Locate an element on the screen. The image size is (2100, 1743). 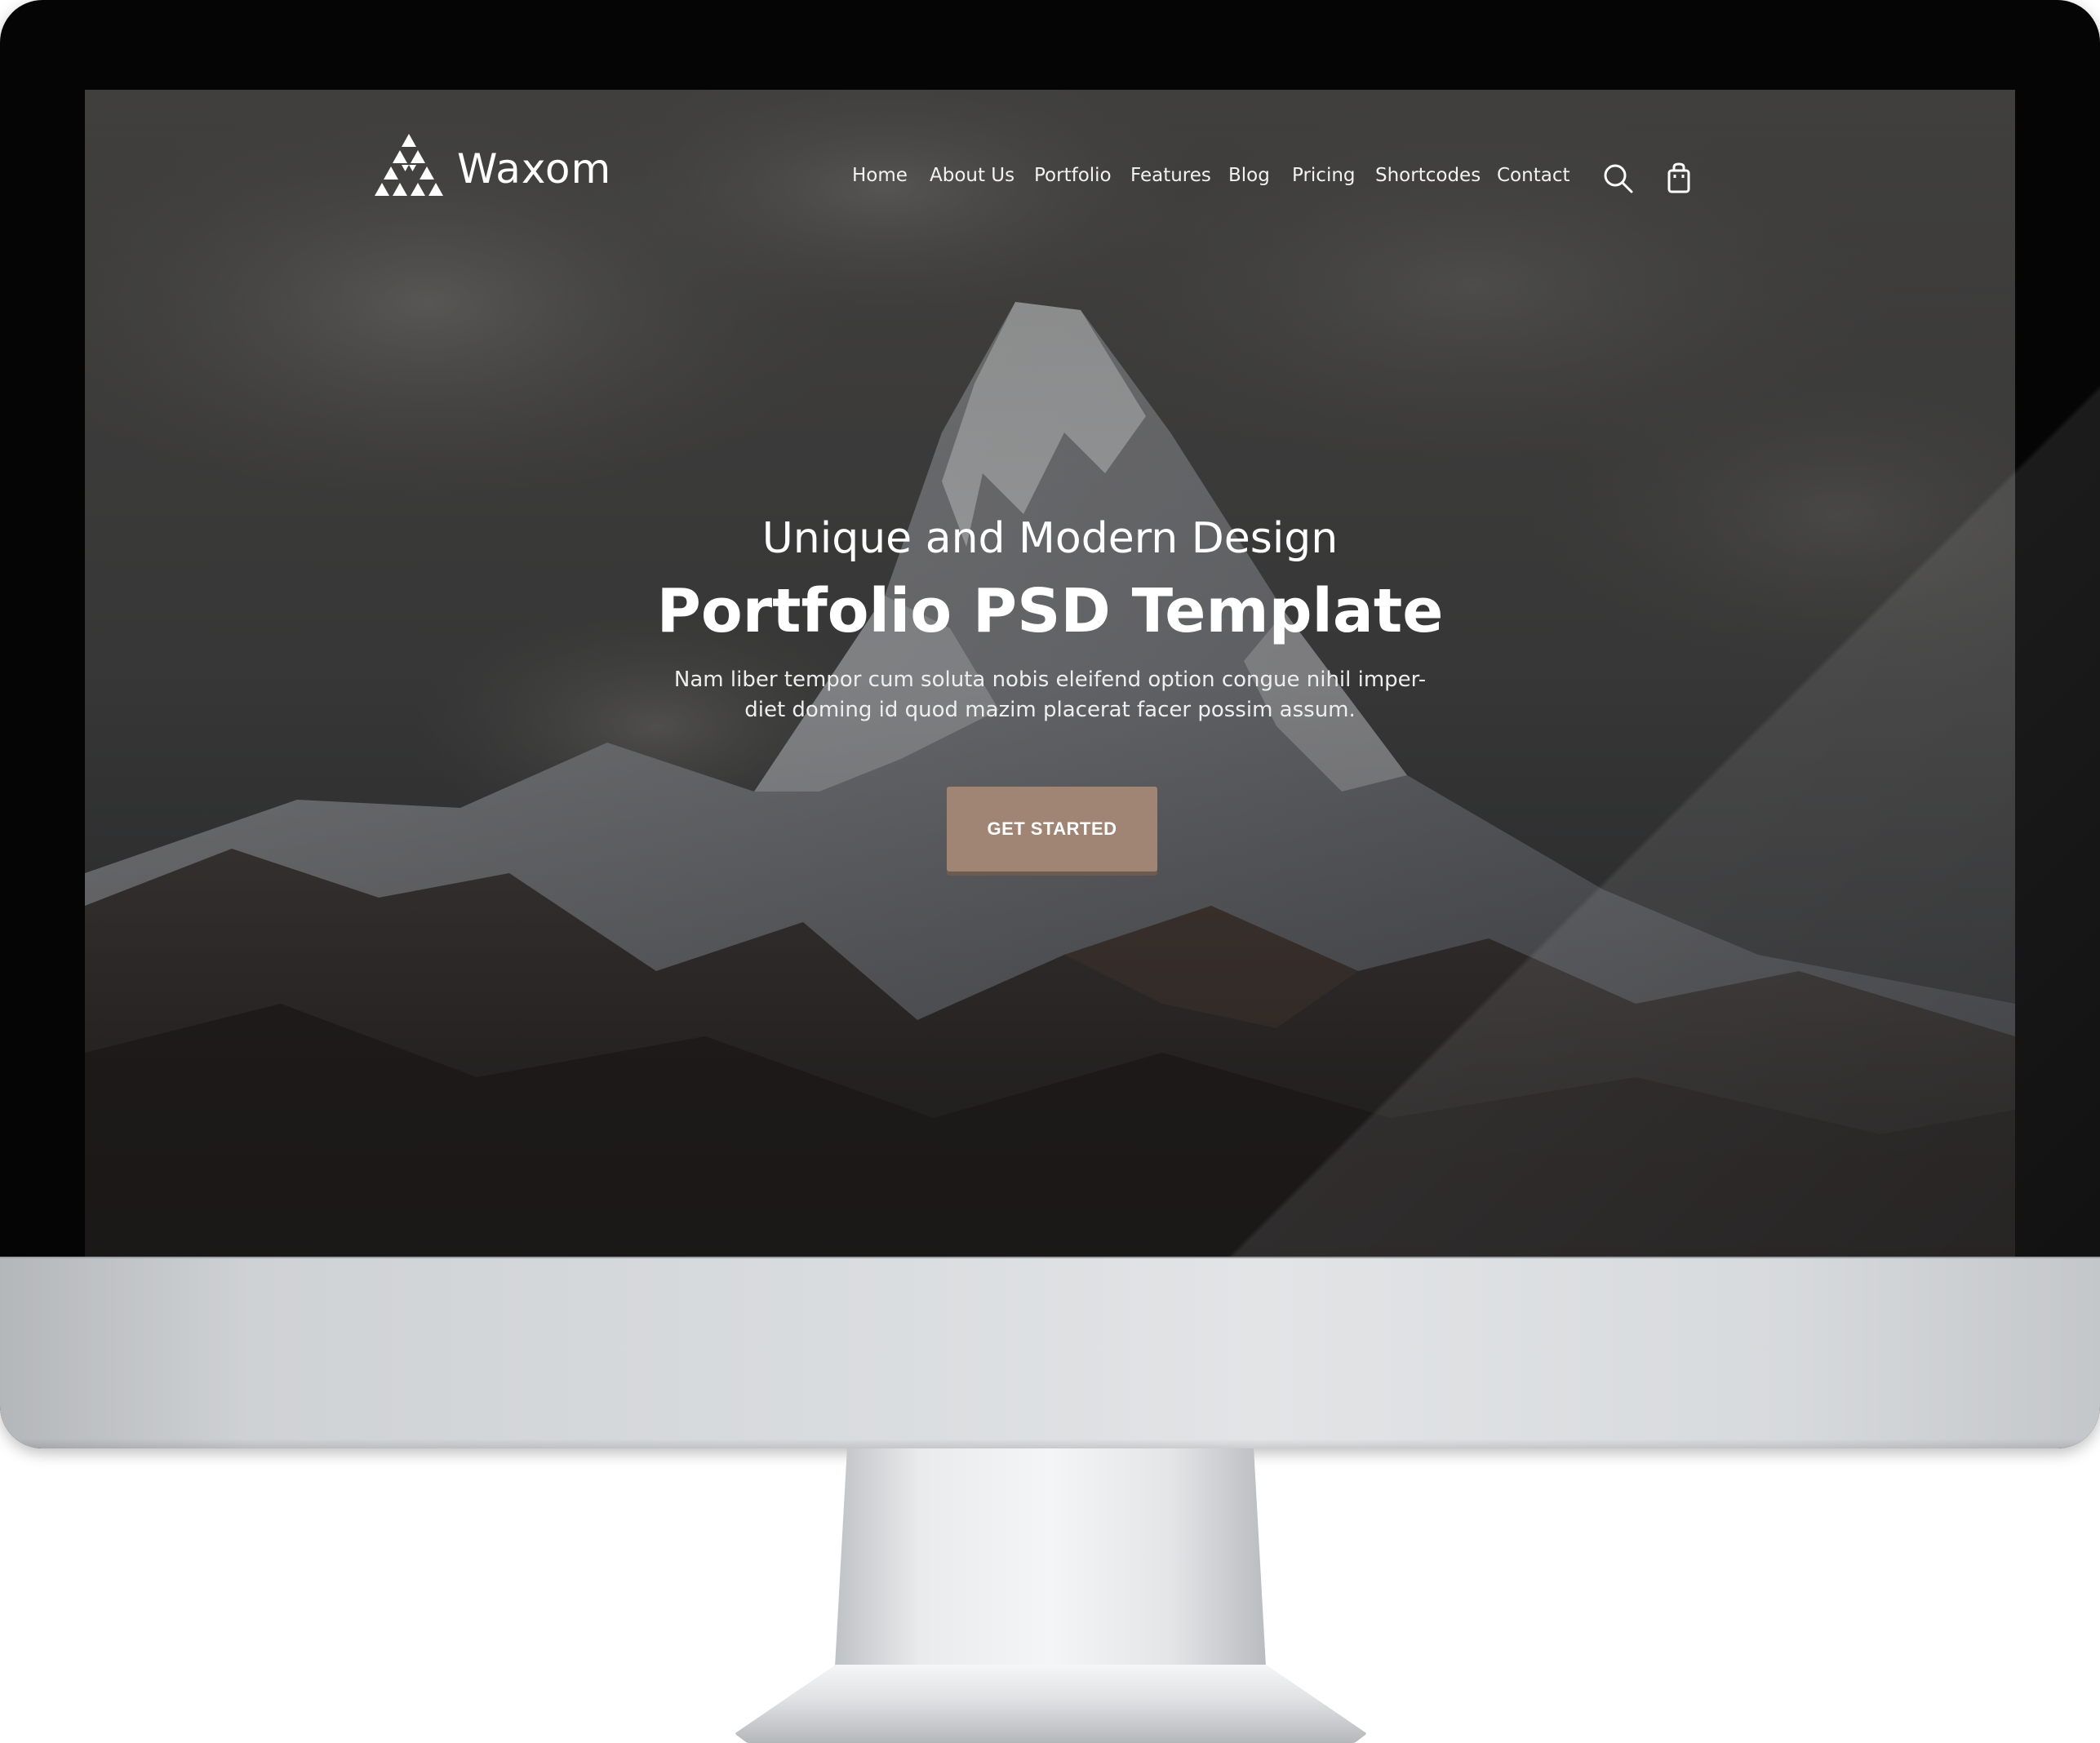
nav-item-about-us: About Us is located at coordinates (972, 175).